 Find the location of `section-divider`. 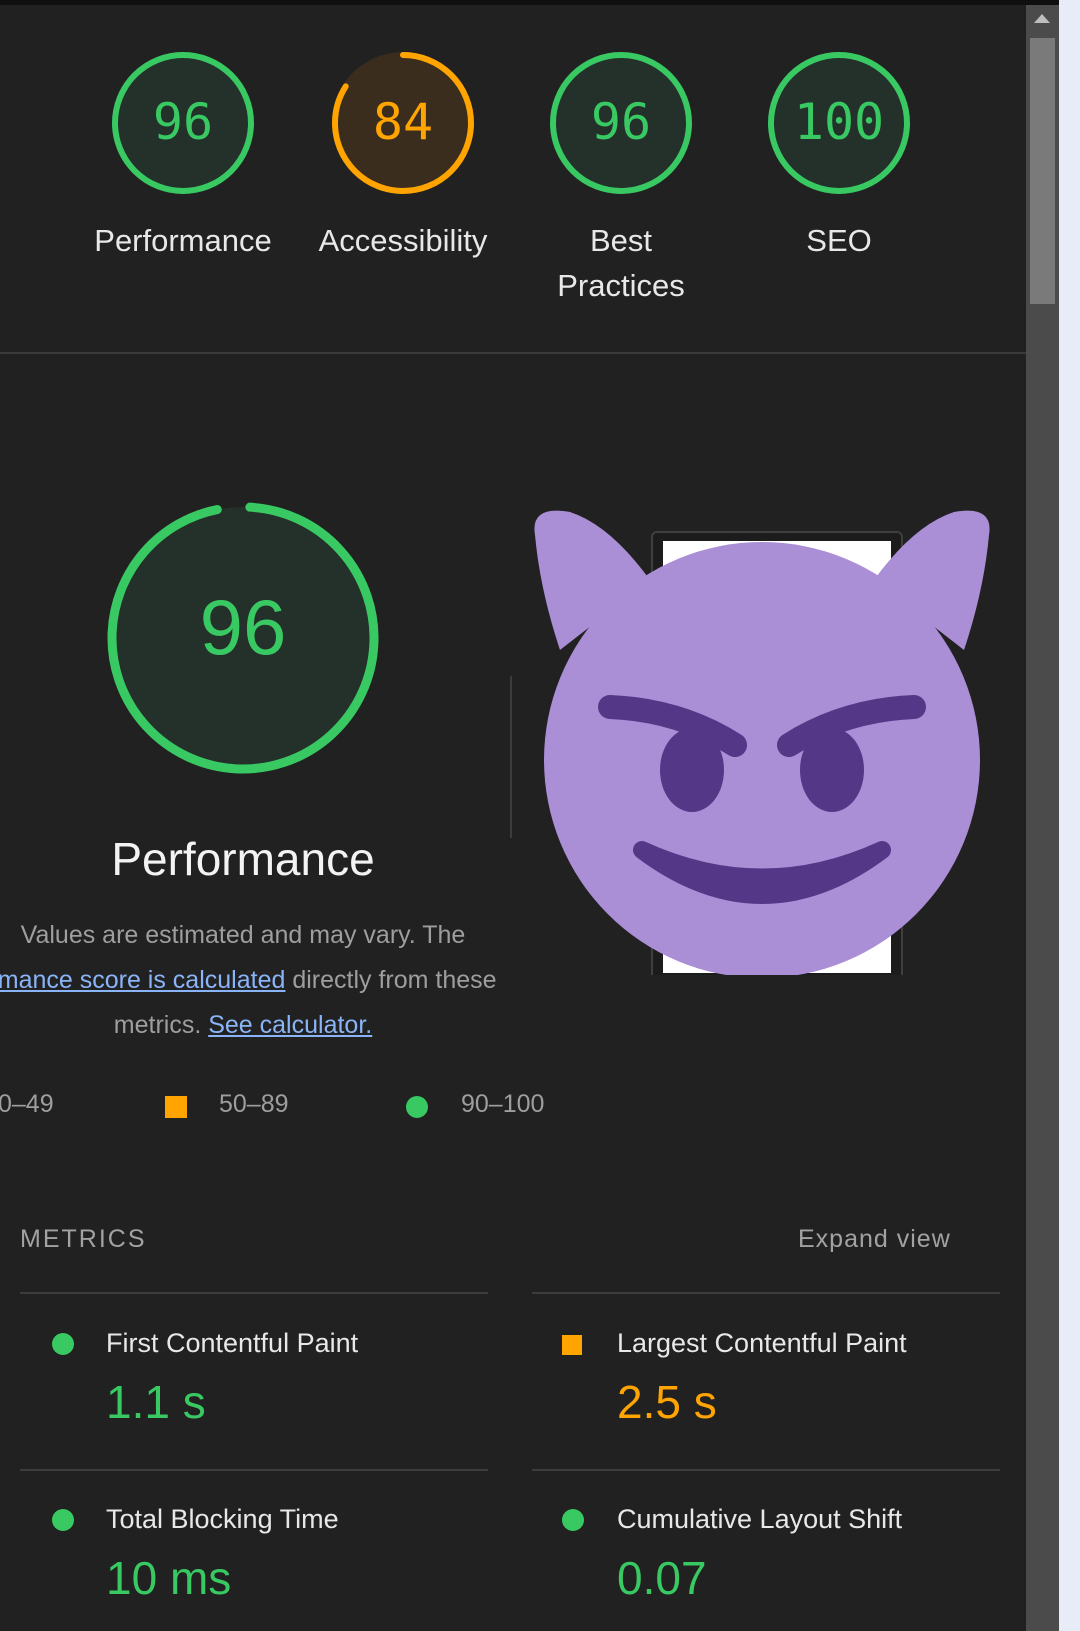

section-divider is located at coordinates (513, 353).